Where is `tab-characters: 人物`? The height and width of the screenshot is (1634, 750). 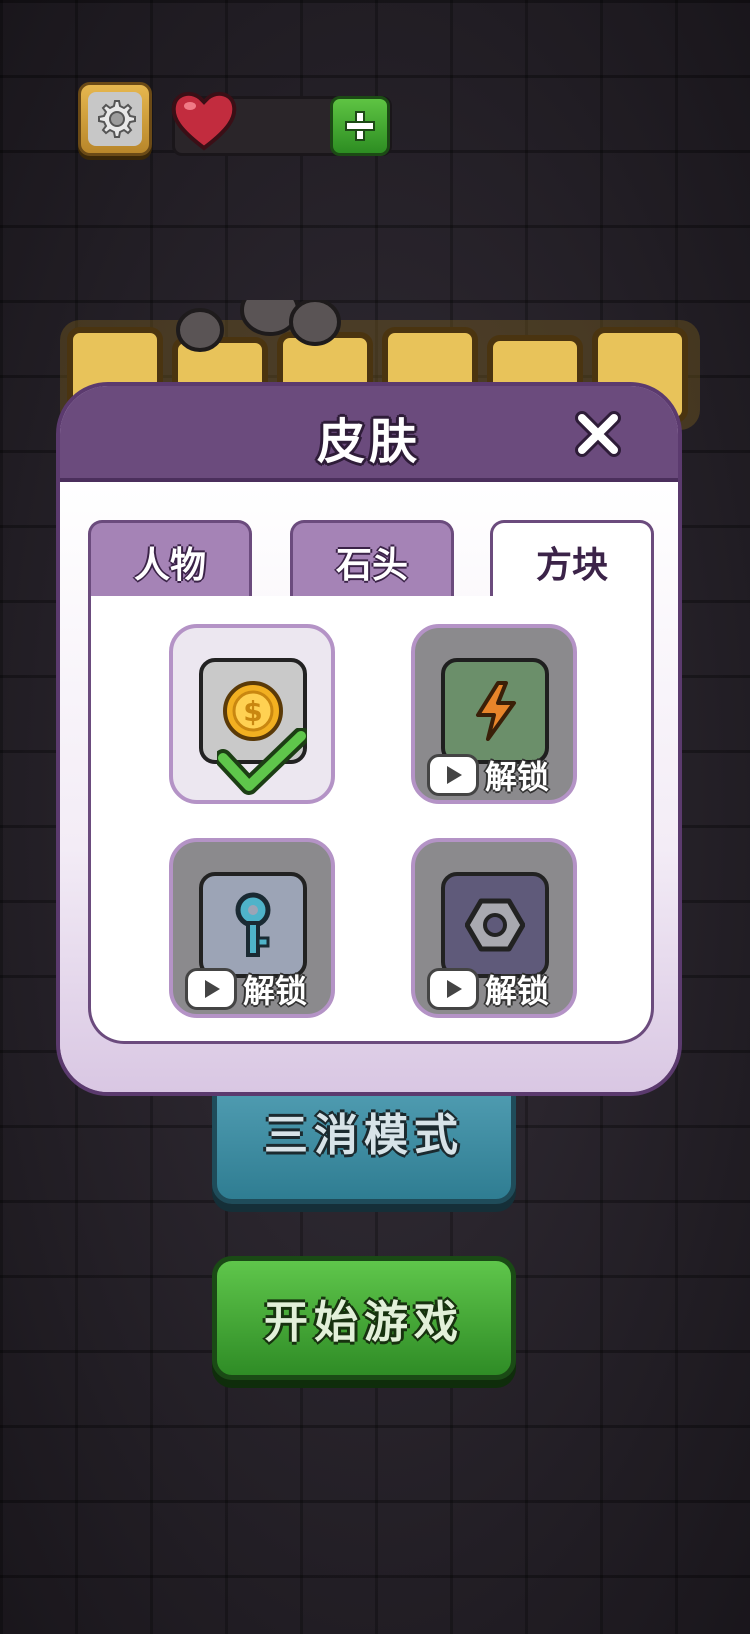
tab-characters: 人物 is located at coordinates (170, 560).